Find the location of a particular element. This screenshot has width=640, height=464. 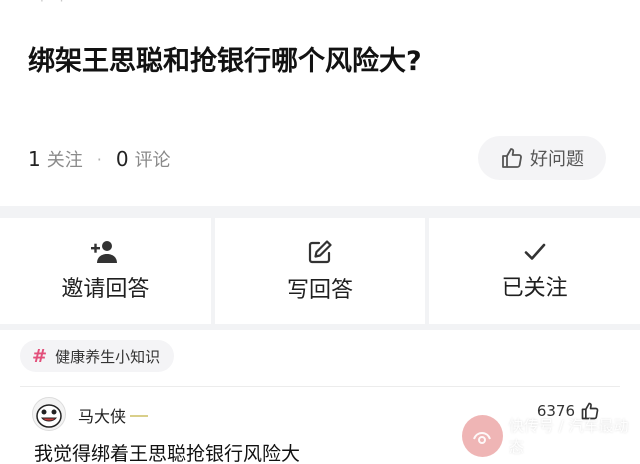

topic-tag: # 健康养生小知识 is located at coordinates (97, 356).